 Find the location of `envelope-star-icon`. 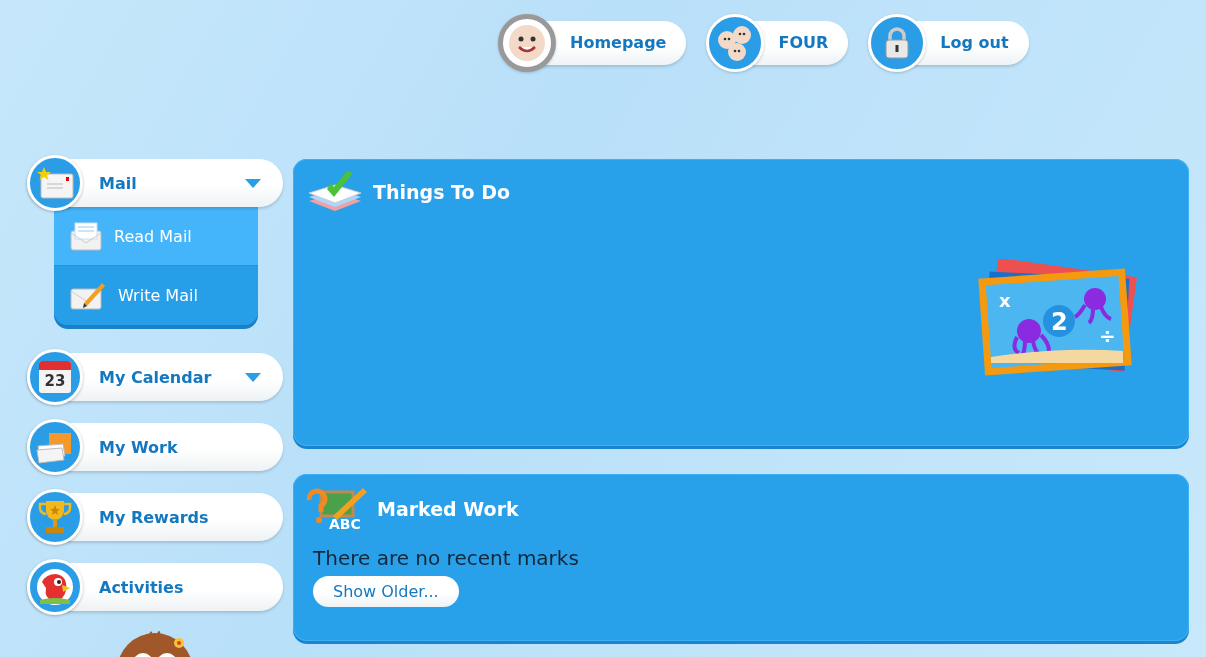

envelope-star-icon is located at coordinates (55, 183).